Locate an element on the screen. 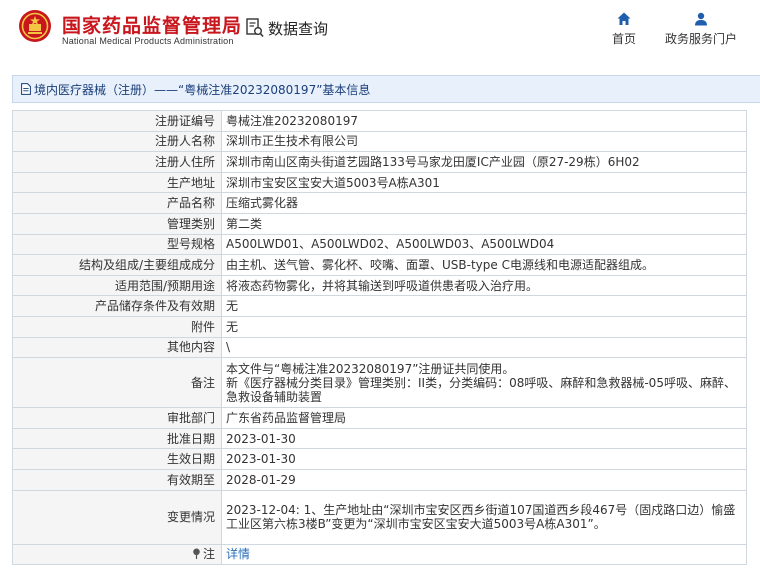 Image resolution: width=760 pixels, height=571 pixels. table-row: 其他内容 \ is located at coordinates (379, 347).